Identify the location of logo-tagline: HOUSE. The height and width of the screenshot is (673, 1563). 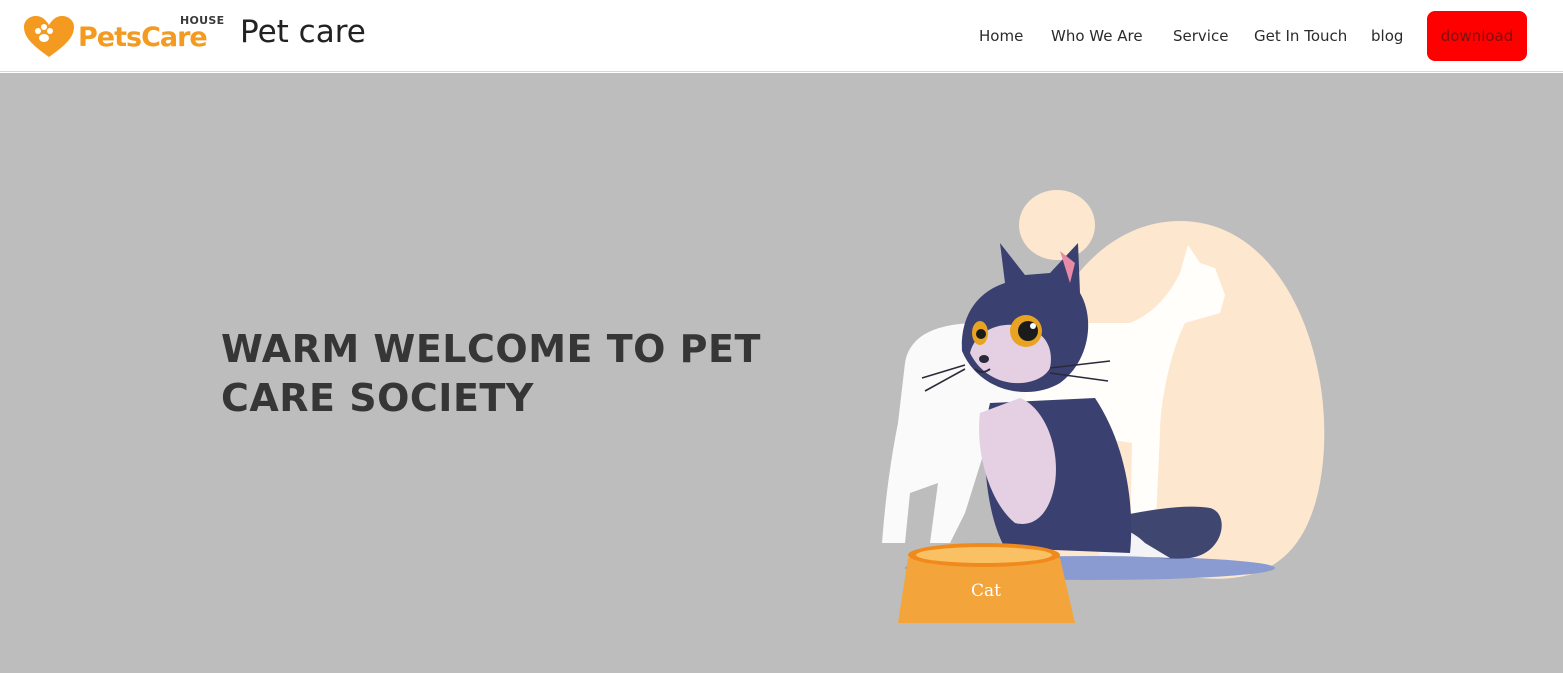
(202, 20).